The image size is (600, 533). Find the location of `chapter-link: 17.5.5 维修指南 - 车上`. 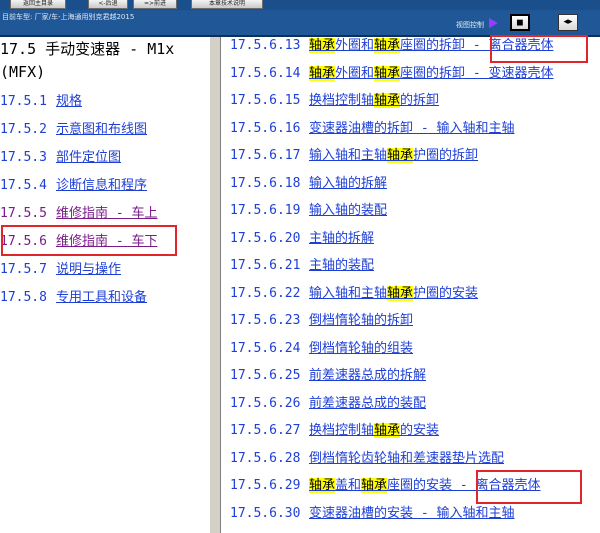

chapter-link: 17.5.5 维修指南 - 车上 is located at coordinates (78, 214).